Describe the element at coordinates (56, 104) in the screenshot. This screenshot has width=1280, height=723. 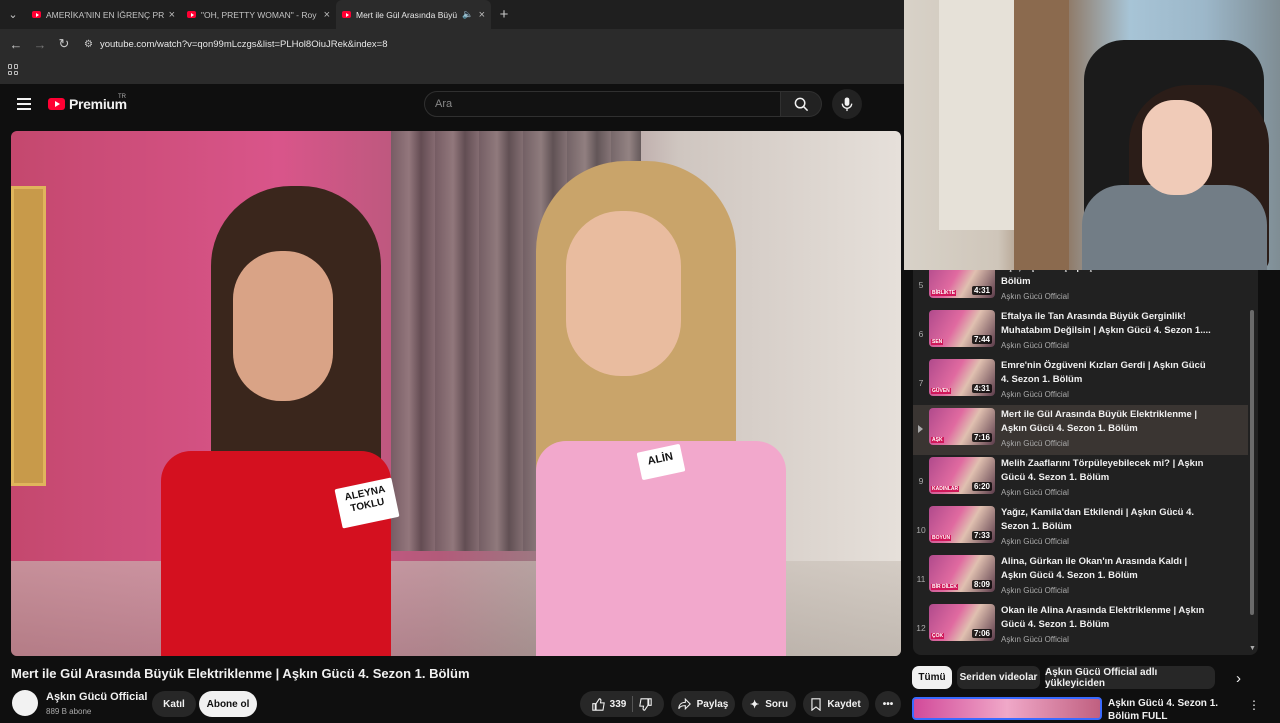
I see `youtube-play-logo-icon` at that location.